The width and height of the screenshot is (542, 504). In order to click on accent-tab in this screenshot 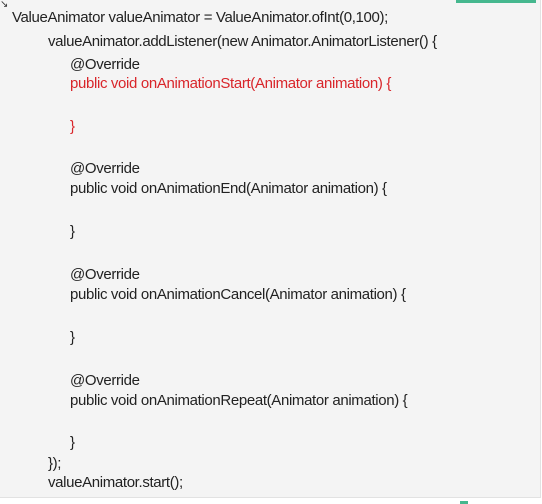, I will do `click(496, 1)`.